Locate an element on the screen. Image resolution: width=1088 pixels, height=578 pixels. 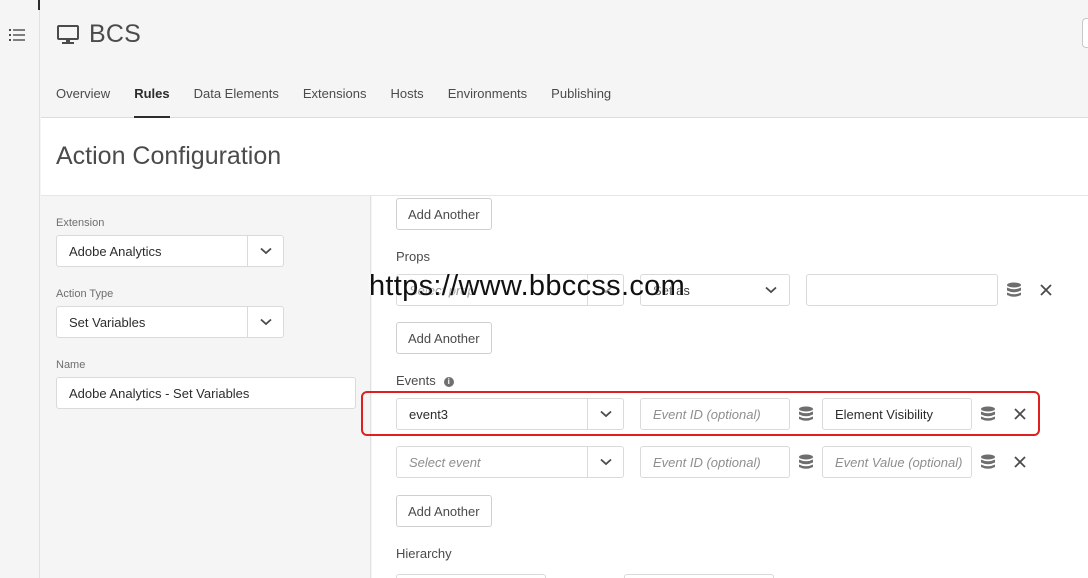
action-type-label: Action Type is located at coordinates (85, 294).